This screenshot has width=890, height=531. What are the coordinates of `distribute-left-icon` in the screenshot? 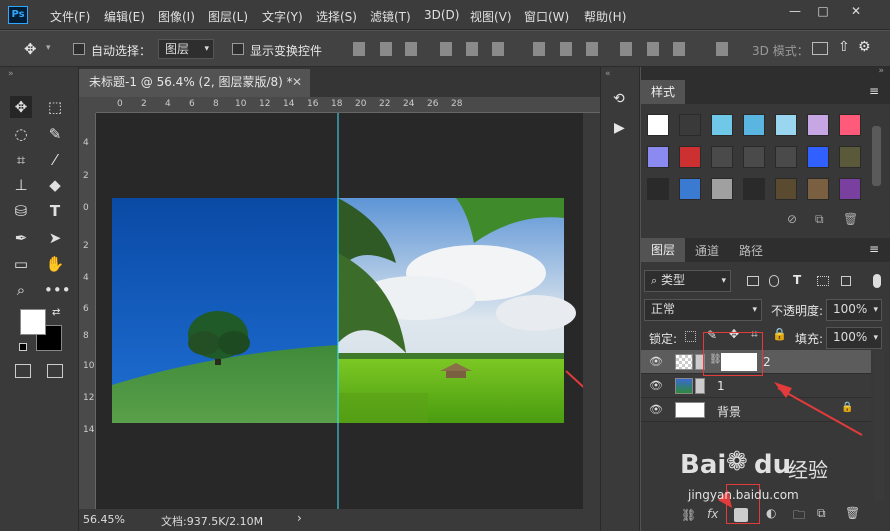 It's located at (626, 49).